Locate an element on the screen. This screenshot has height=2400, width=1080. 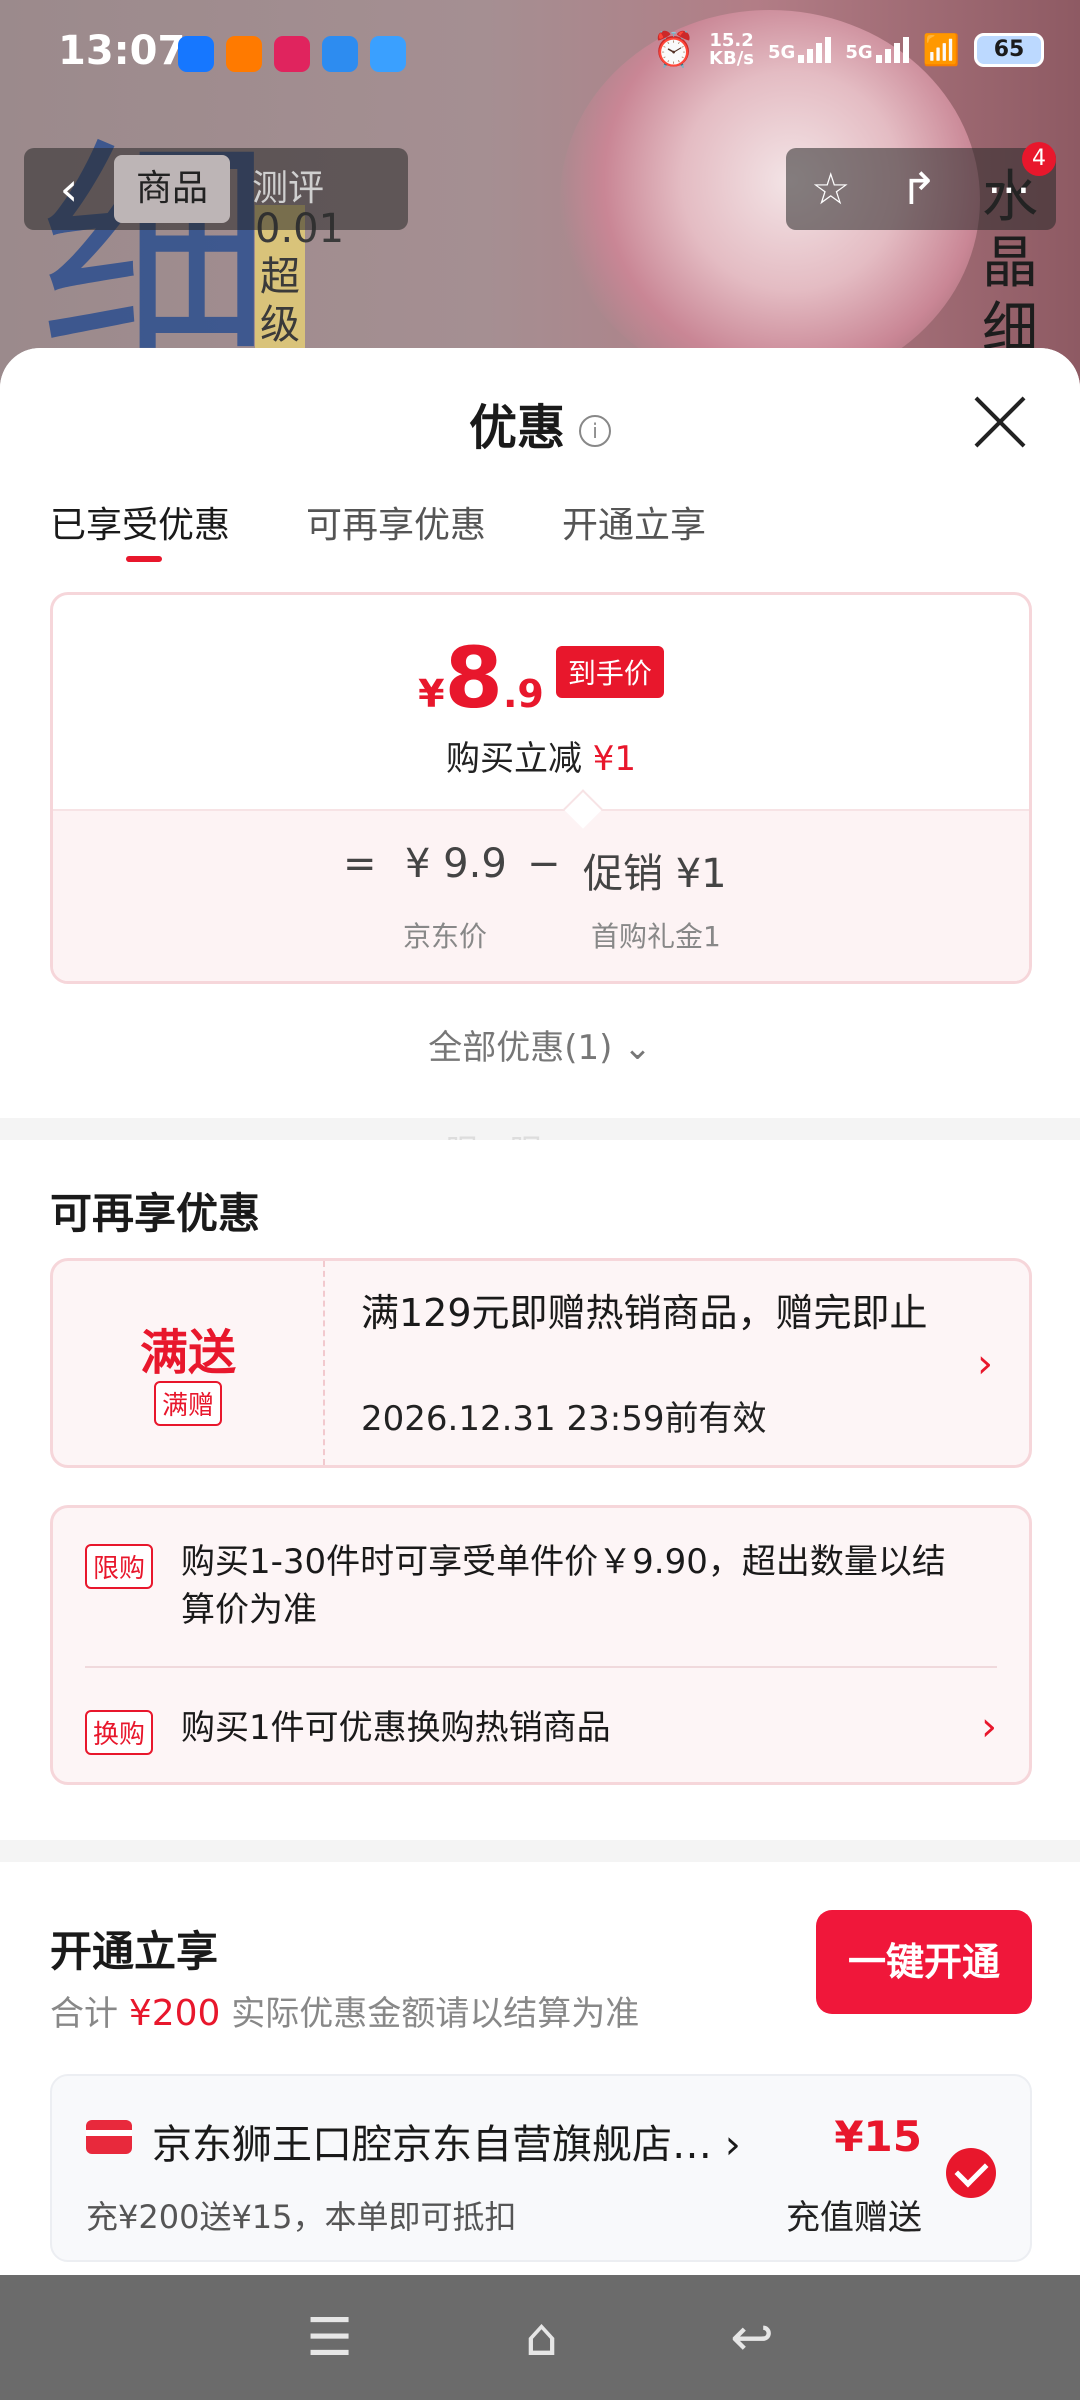
gift-promo-title: 满送 is located at coordinates (187, 1353).